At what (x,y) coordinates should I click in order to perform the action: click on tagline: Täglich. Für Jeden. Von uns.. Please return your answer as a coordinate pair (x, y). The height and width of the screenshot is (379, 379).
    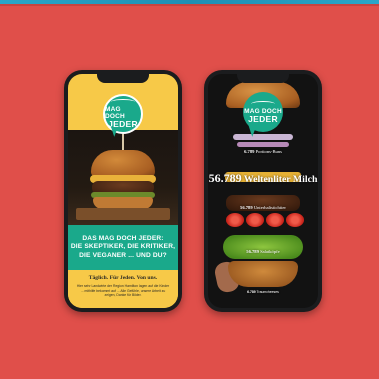
    Looking at the image, I should click on (123, 278).